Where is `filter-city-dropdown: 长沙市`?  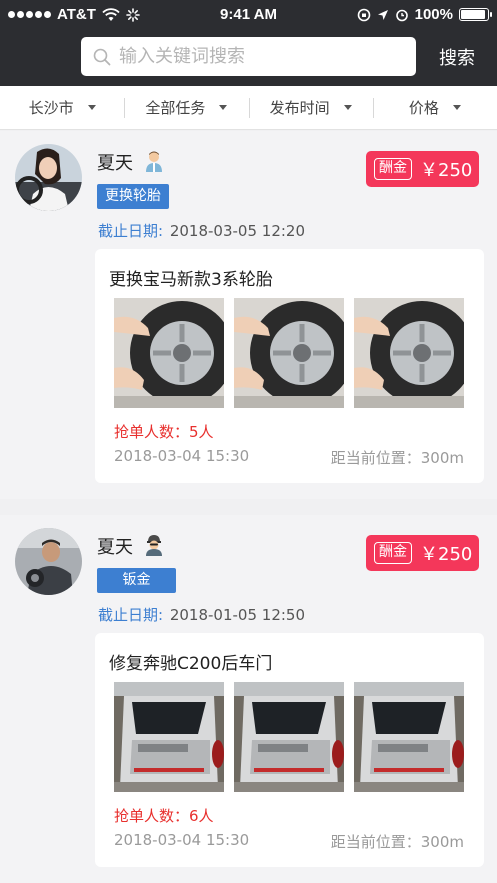 filter-city-dropdown: 长沙市 is located at coordinates (62, 108).